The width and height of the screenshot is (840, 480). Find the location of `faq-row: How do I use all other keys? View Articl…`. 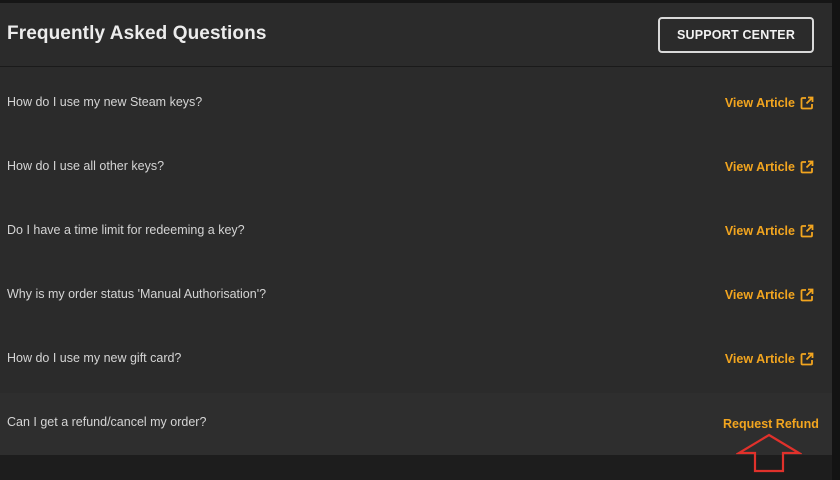

faq-row: How do I use all other keys? View Articl… is located at coordinates (416, 167).